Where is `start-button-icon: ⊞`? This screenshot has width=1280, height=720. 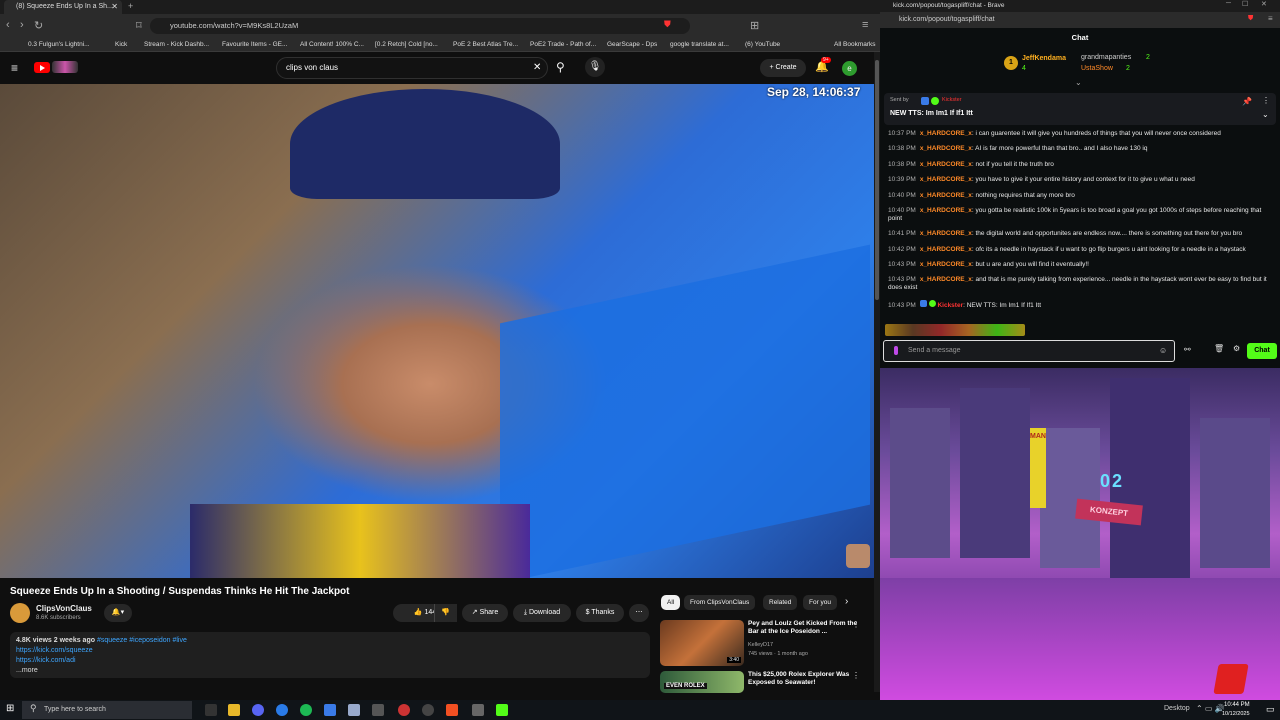
start-button-icon: ⊞ is located at coordinates (10, 708).